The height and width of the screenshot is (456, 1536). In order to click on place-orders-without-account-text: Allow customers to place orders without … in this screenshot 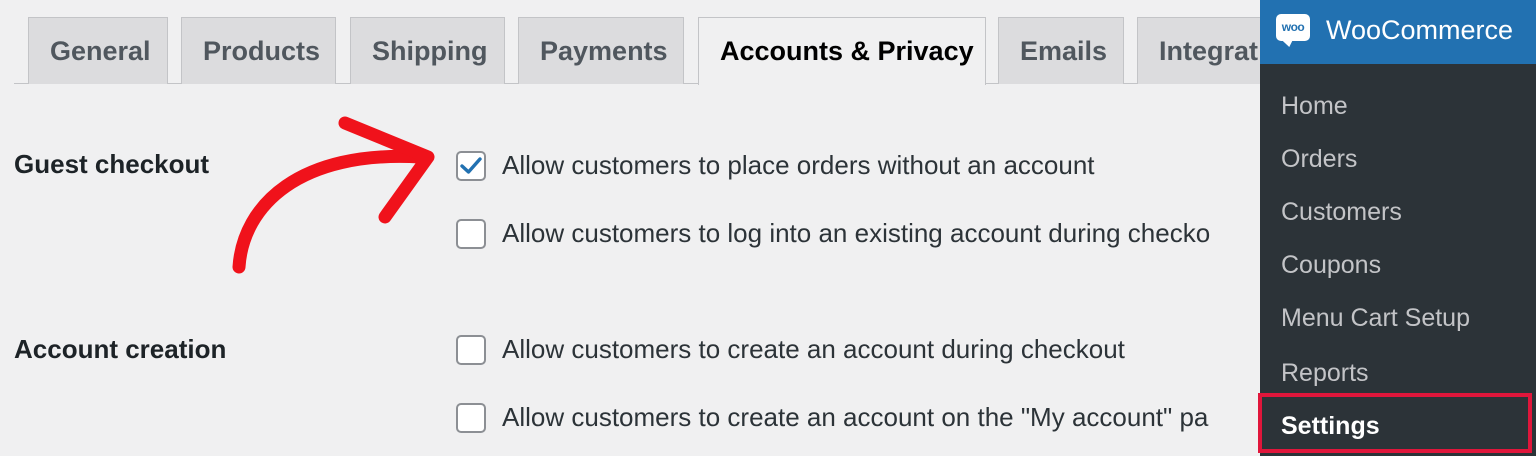, I will do `click(798, 165)`.